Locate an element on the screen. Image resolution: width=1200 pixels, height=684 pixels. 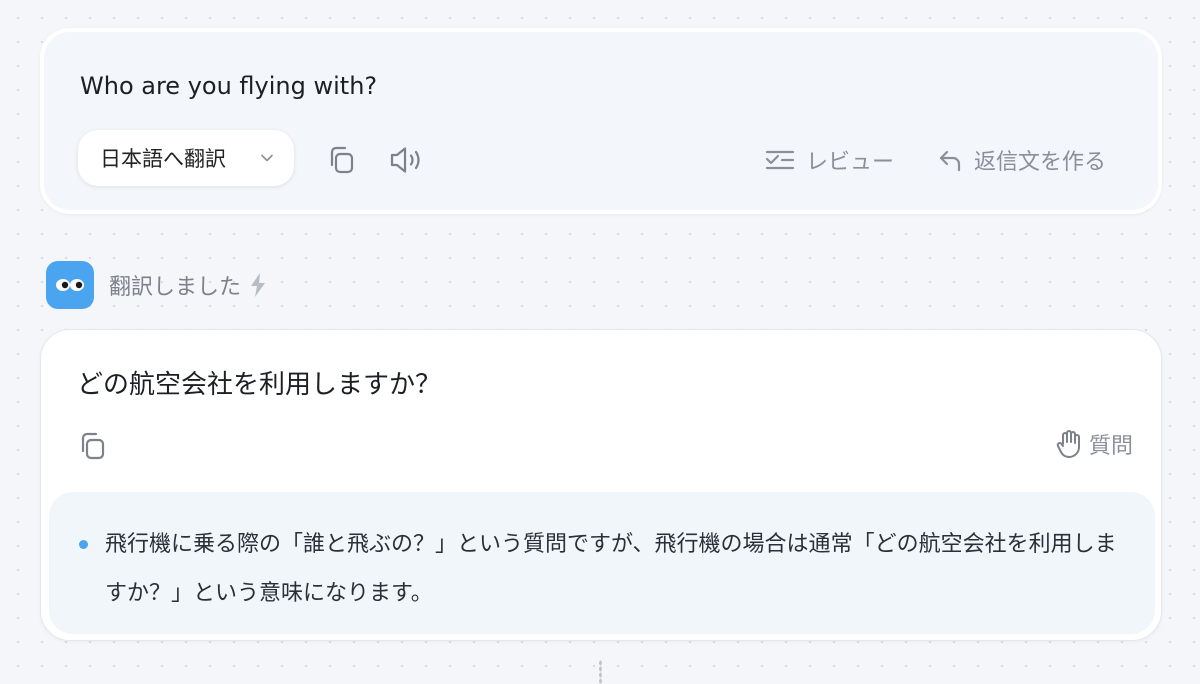
translation-status: 翻訳しました is located at coordinates (156, 285).